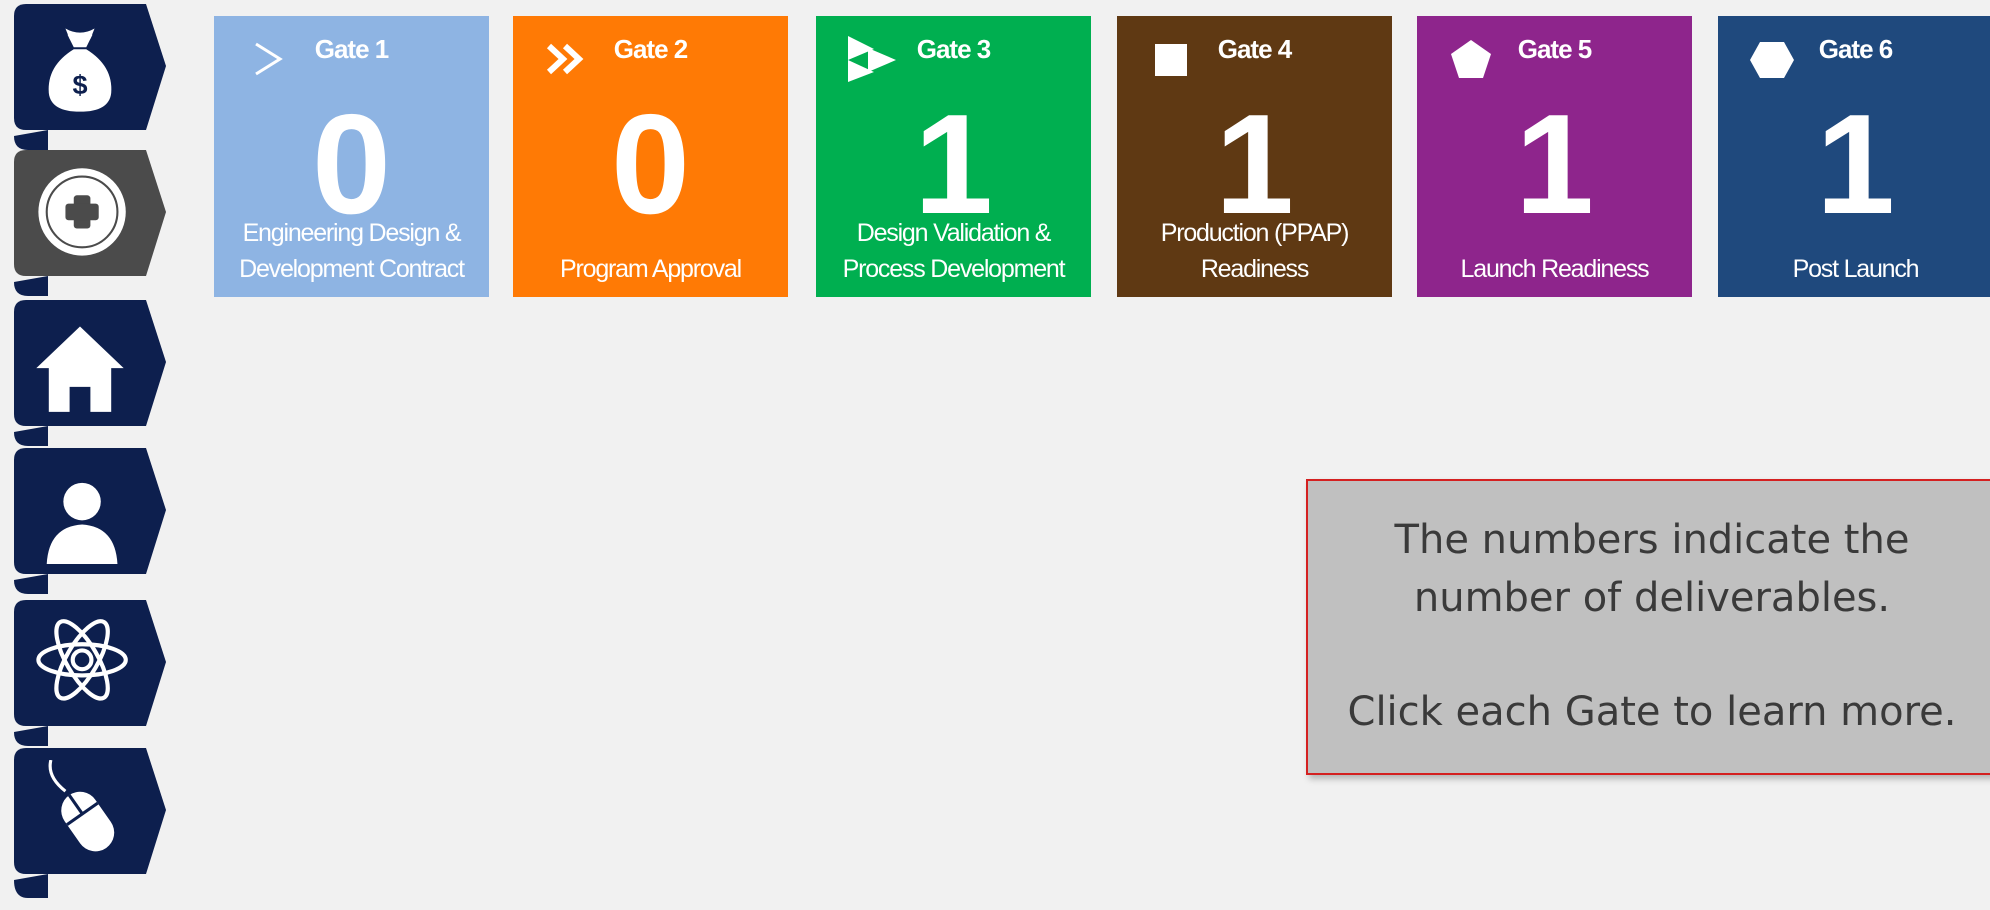 This screenshot has height=910, width=1990. What do you see at coordinates (1652, 598) in the screenshot?
I see `info-line-2: number of deliverables.` at bounding box center [1652, 598].